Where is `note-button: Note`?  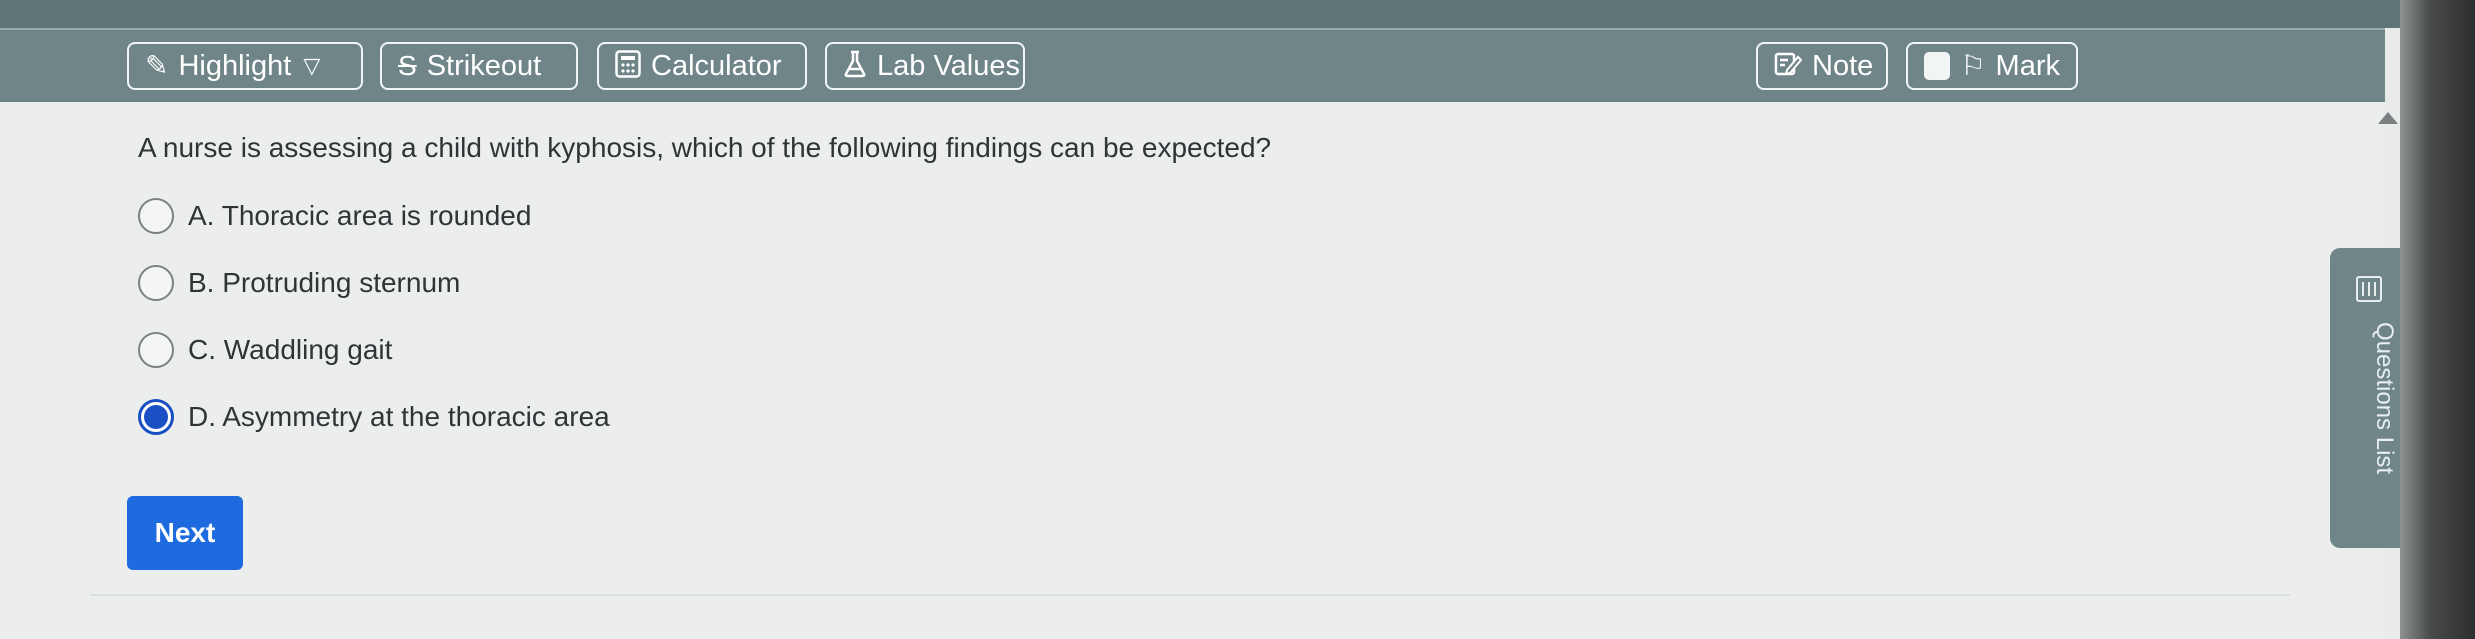
note-button: Note is located at coordinates (1822, 66).